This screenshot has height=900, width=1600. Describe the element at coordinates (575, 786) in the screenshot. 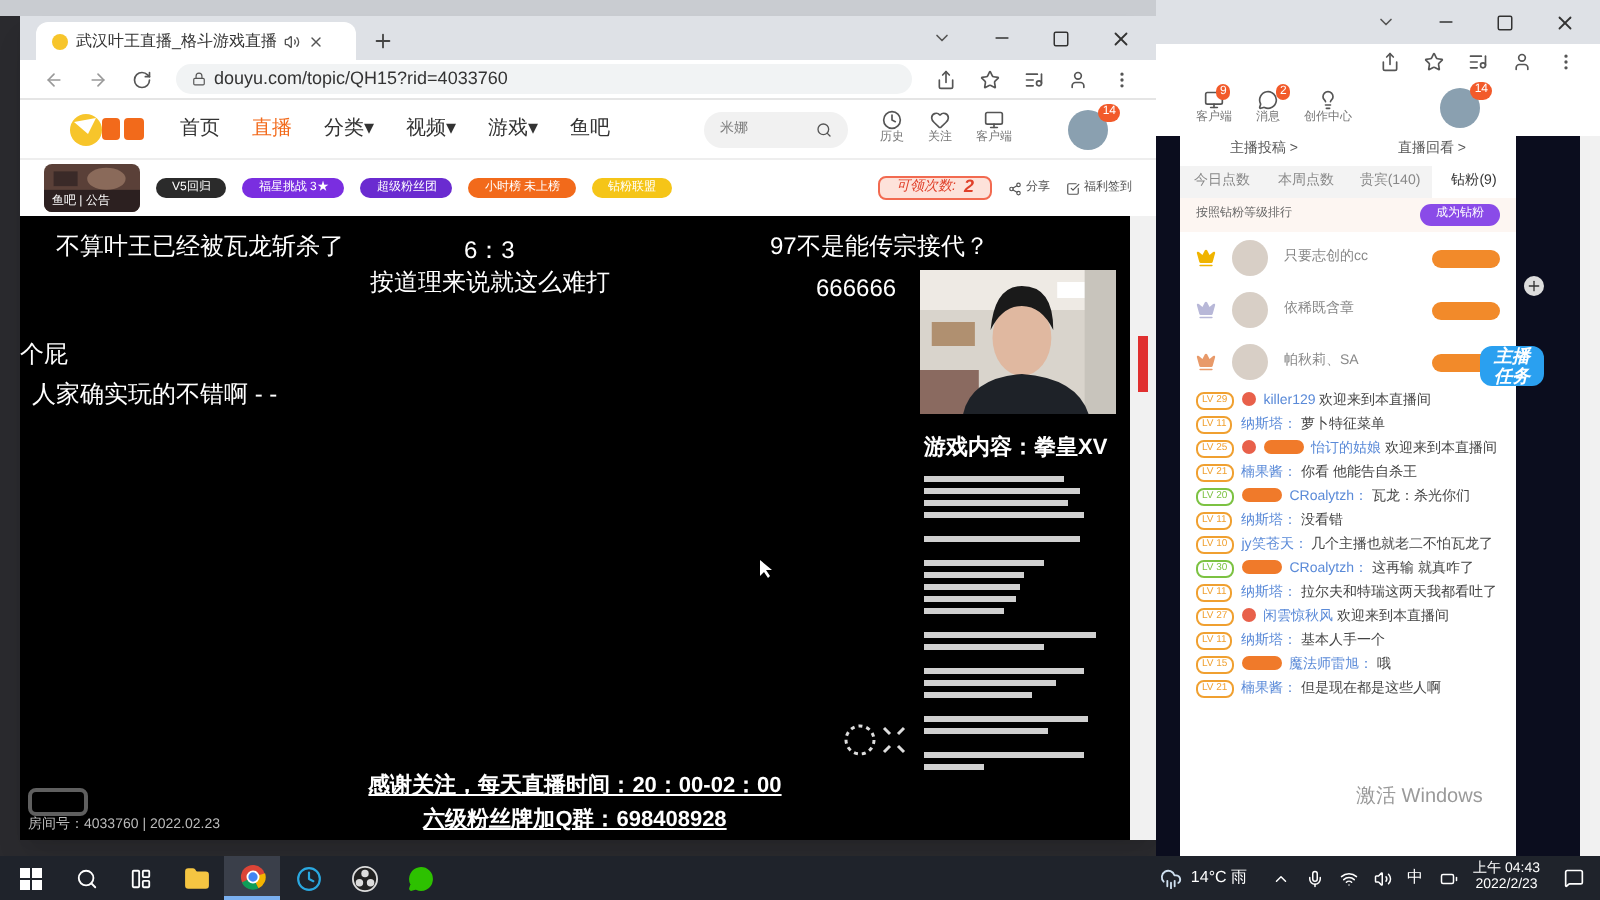

I see `stream-notice: 感谢关注，每天直播时间：20：00-02：00` at that location.